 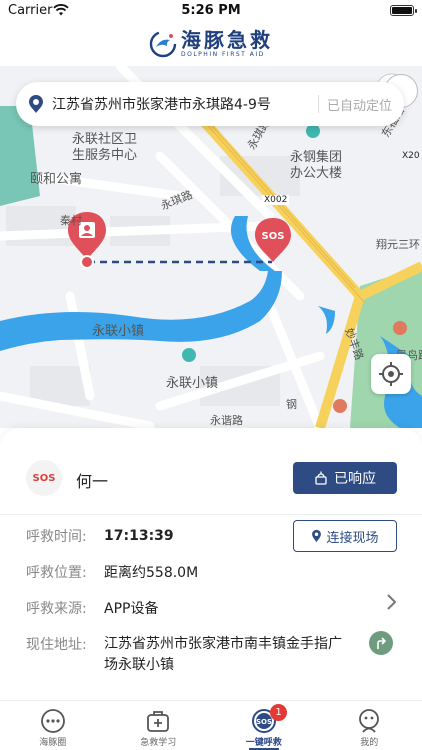 I want to click on home-address-label: 现住地址:, so click(x=56, y=645).